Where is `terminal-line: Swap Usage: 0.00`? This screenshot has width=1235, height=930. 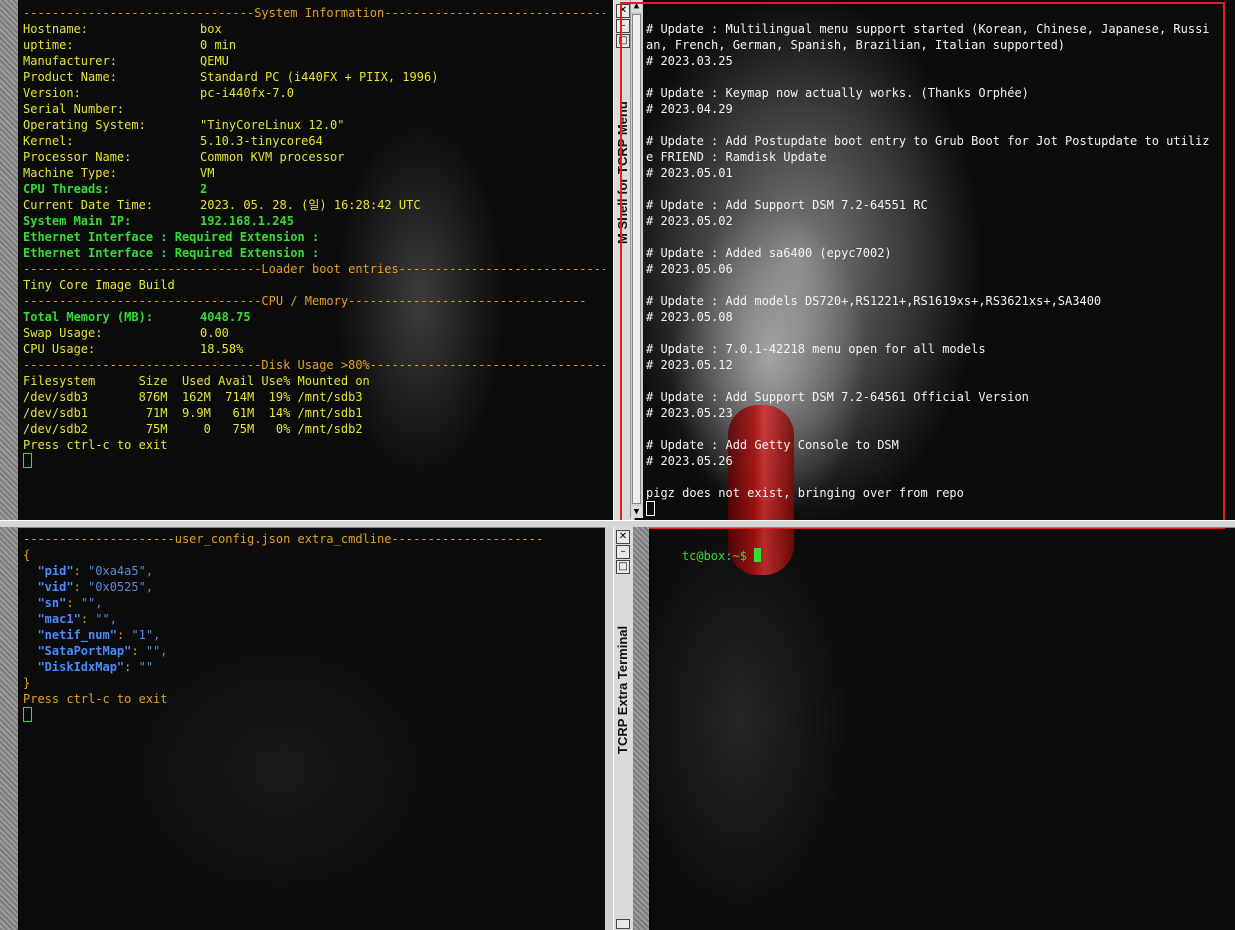 terminal-line: Swap Usage: 0.00 is located at coordinates (313, 333).